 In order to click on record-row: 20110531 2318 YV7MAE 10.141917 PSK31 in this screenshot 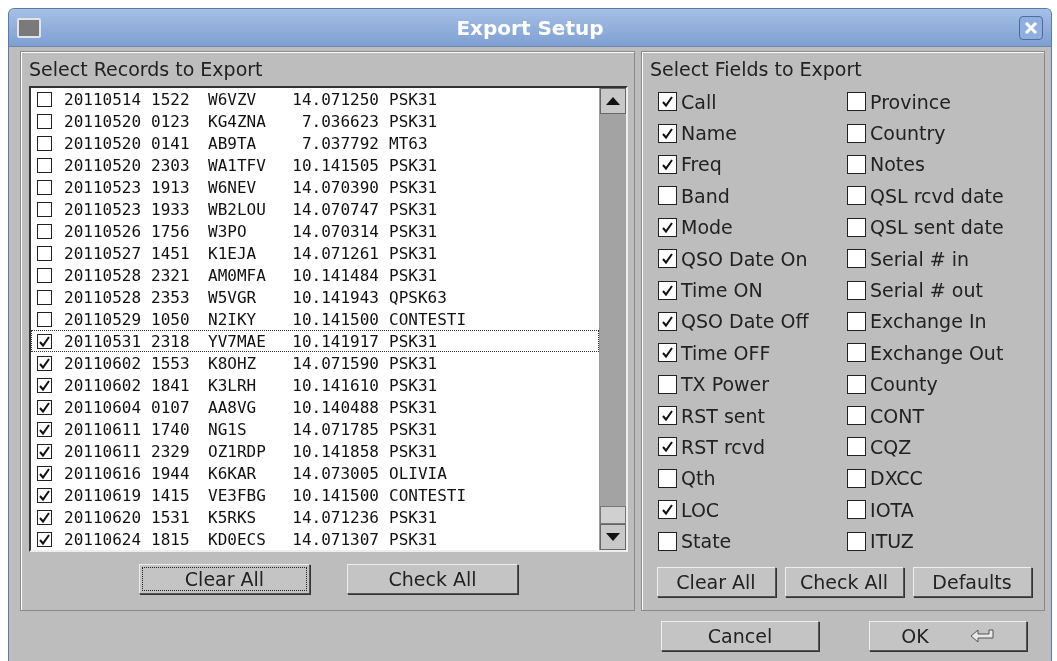, I will do `click(315, 341)`.